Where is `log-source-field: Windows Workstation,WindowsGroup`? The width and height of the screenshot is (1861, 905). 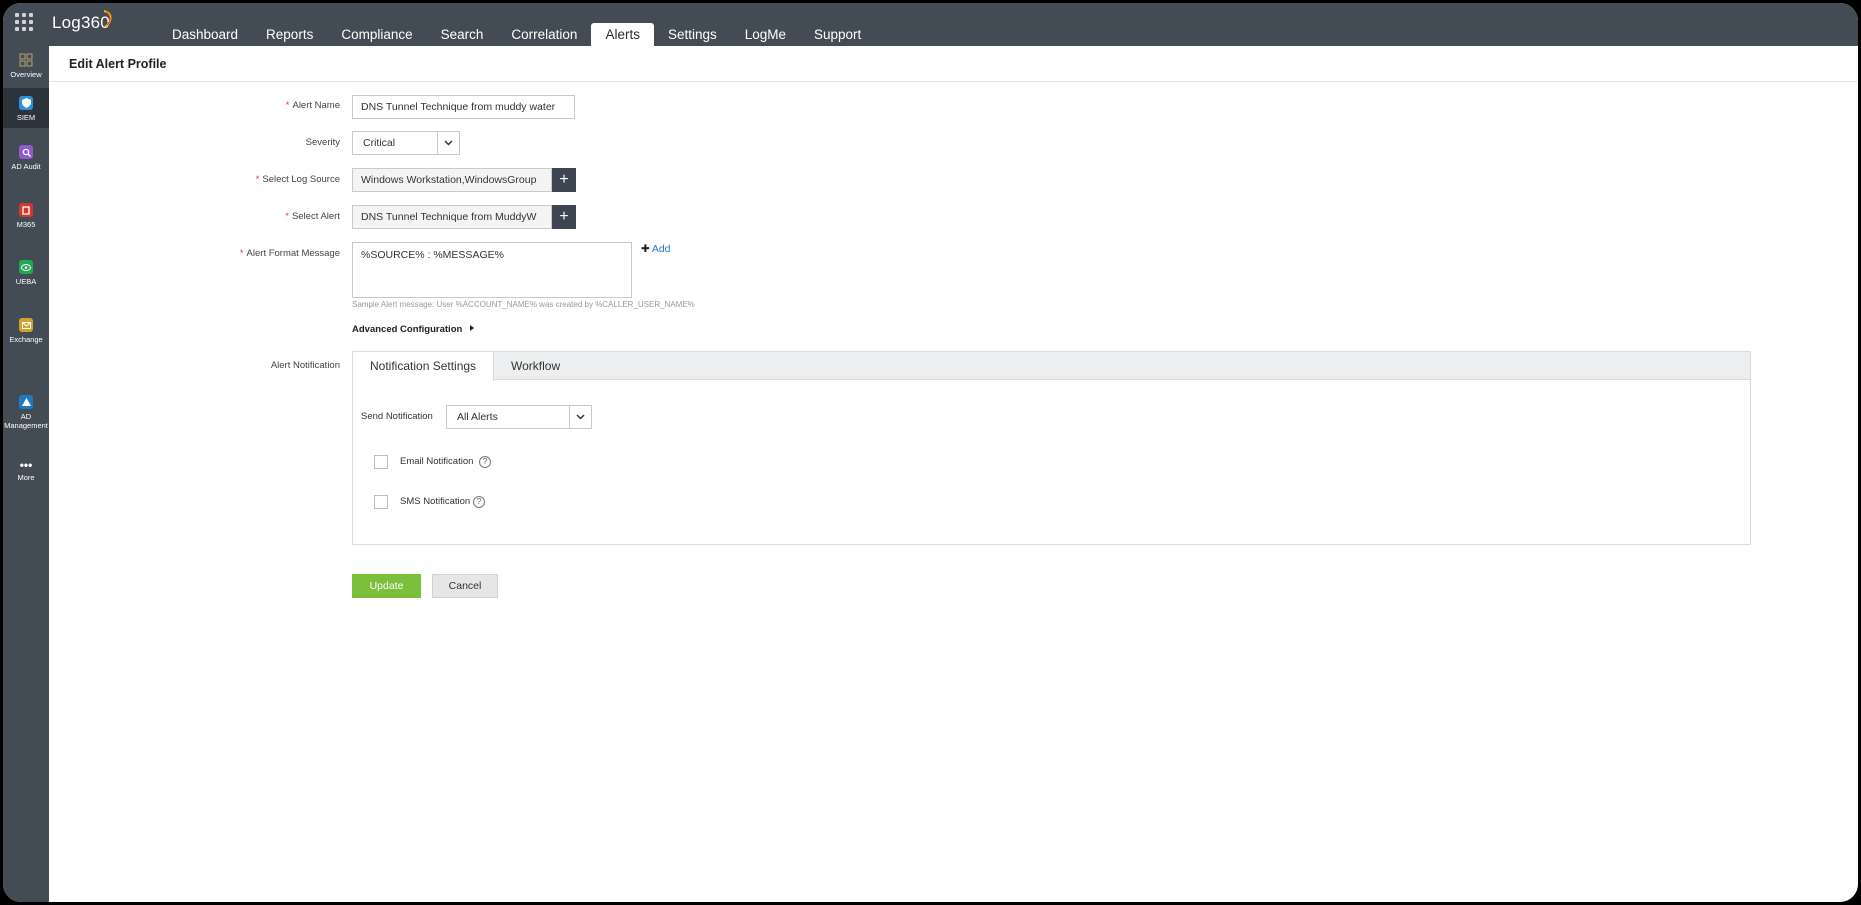 log-source-field: Windows Workstation,WindowsGroup is located at coordinates (452, 180).